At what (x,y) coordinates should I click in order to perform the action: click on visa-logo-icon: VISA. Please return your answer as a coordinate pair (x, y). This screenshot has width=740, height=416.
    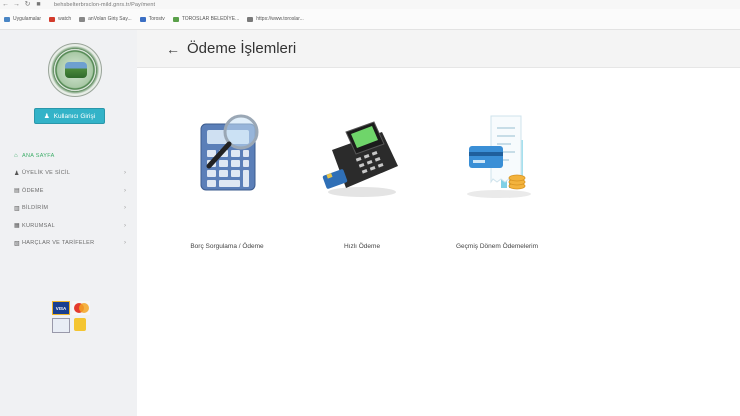
    Looking at the image, I should click on (61, 308).